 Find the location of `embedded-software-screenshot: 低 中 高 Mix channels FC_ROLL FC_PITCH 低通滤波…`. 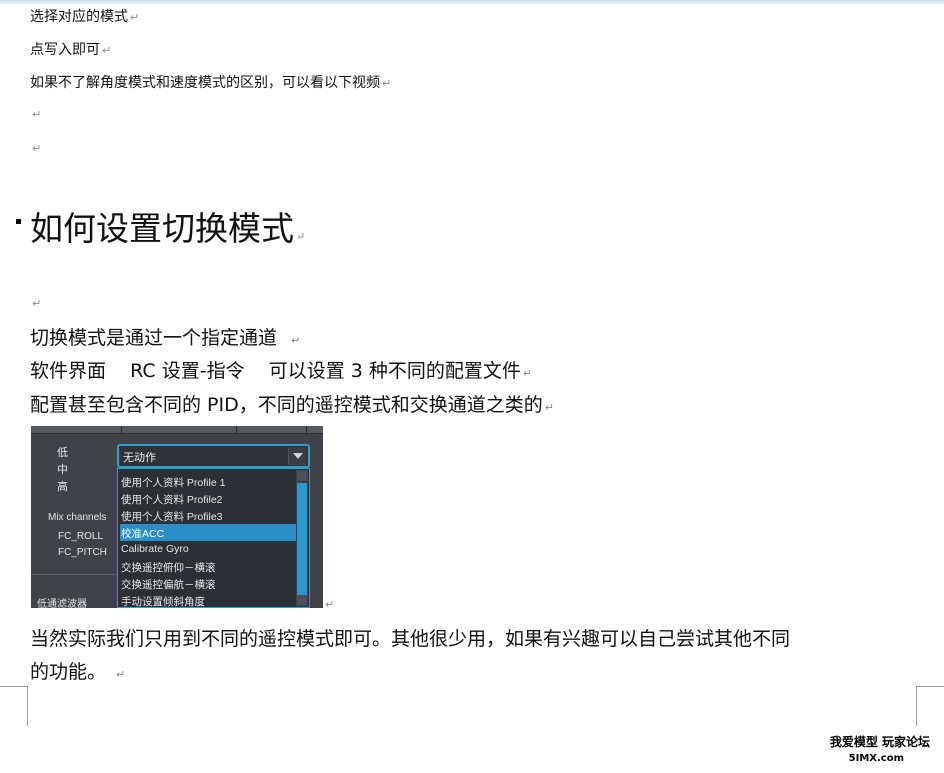

embedded-software-screenshot: 低 中 高 Mix channels FC_ROLL FC_PITCH 低通滤波… is located at coordinates (177, 517).